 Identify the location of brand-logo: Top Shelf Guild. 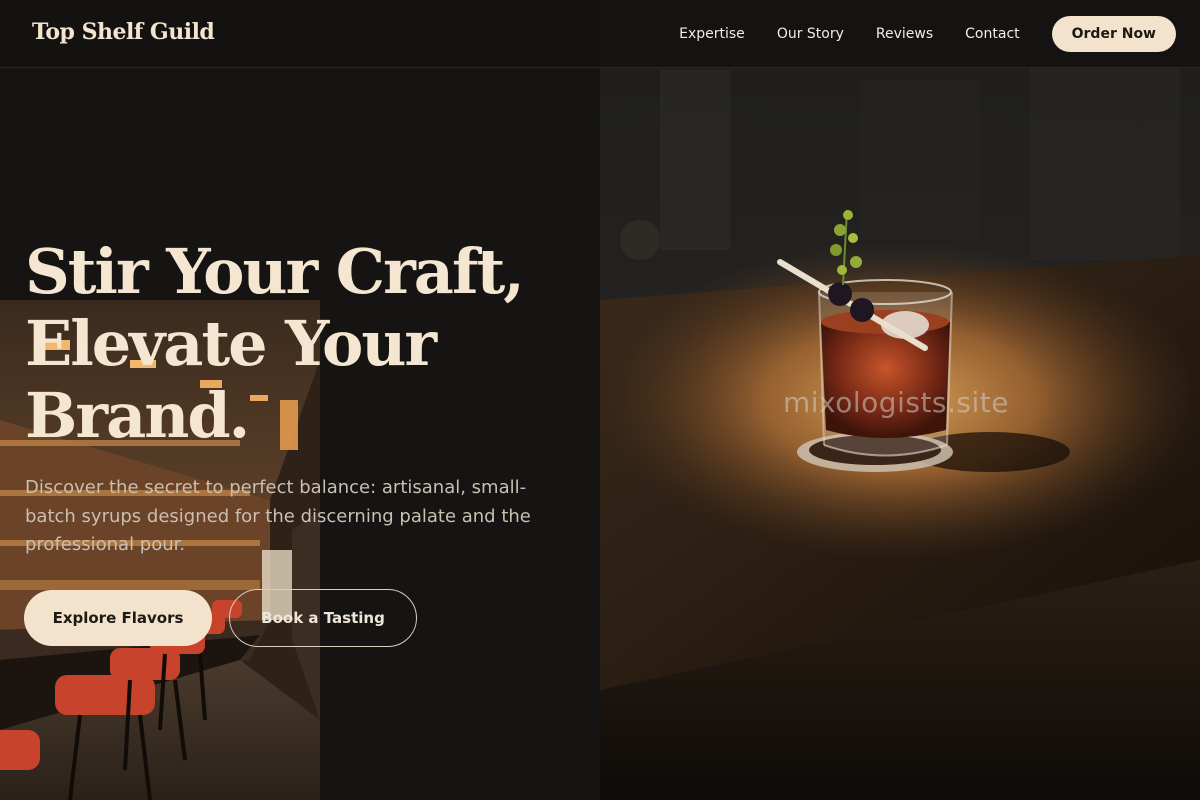
(123, 32).